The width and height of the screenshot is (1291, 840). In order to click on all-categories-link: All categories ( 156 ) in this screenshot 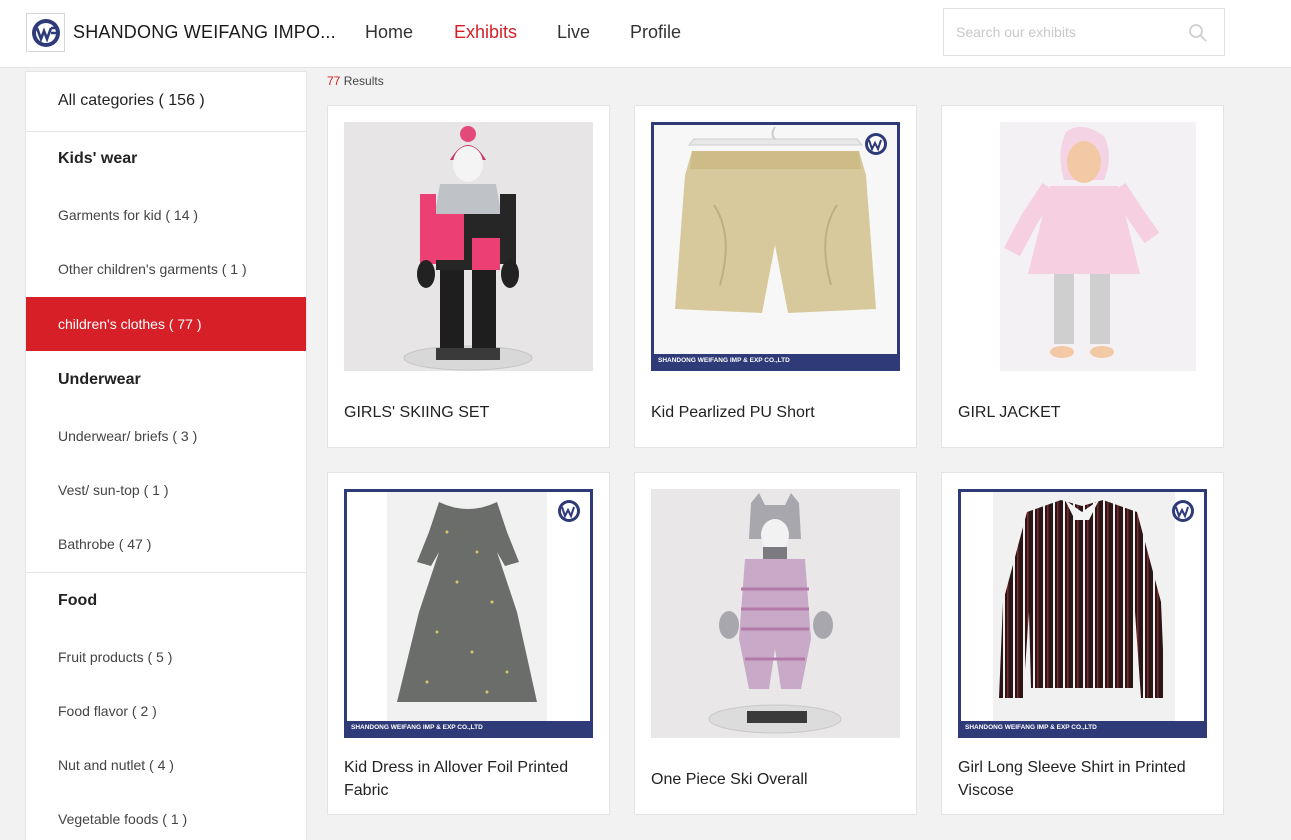, I will do `click(166, 102)`.